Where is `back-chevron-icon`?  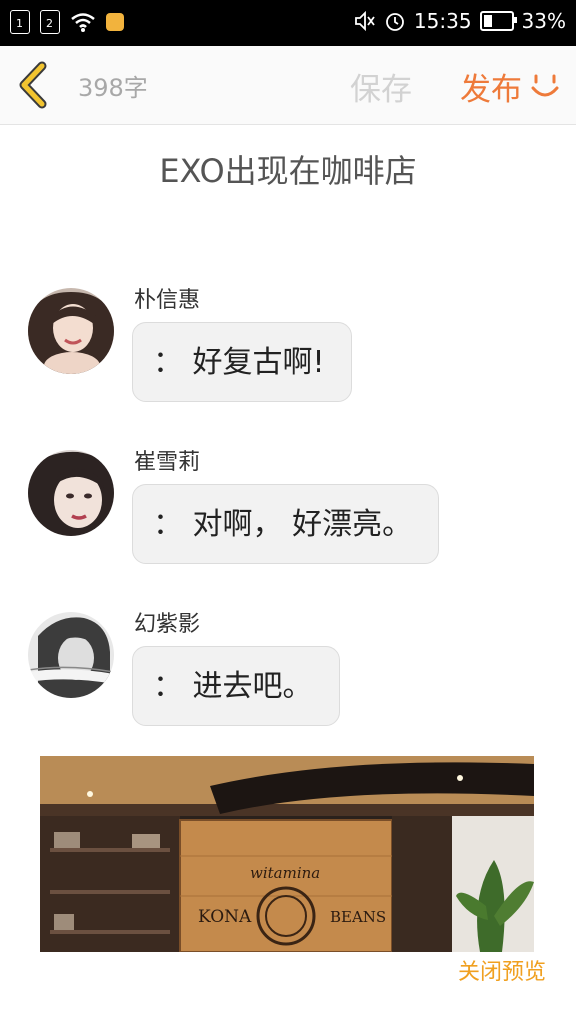
back-chevron-icon is located at coordinates (34, 85).